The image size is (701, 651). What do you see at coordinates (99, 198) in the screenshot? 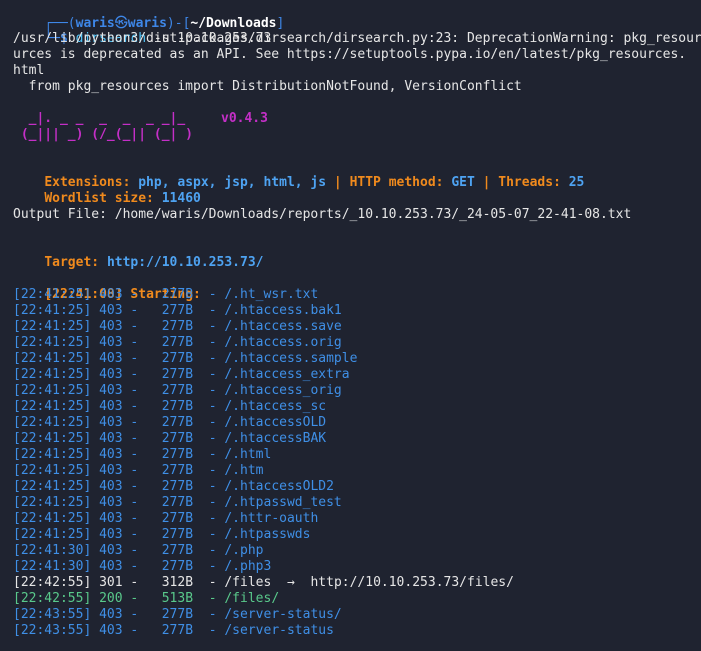
I see `wordlist-label: Wordlist size:` at bounding box center [99, 198].